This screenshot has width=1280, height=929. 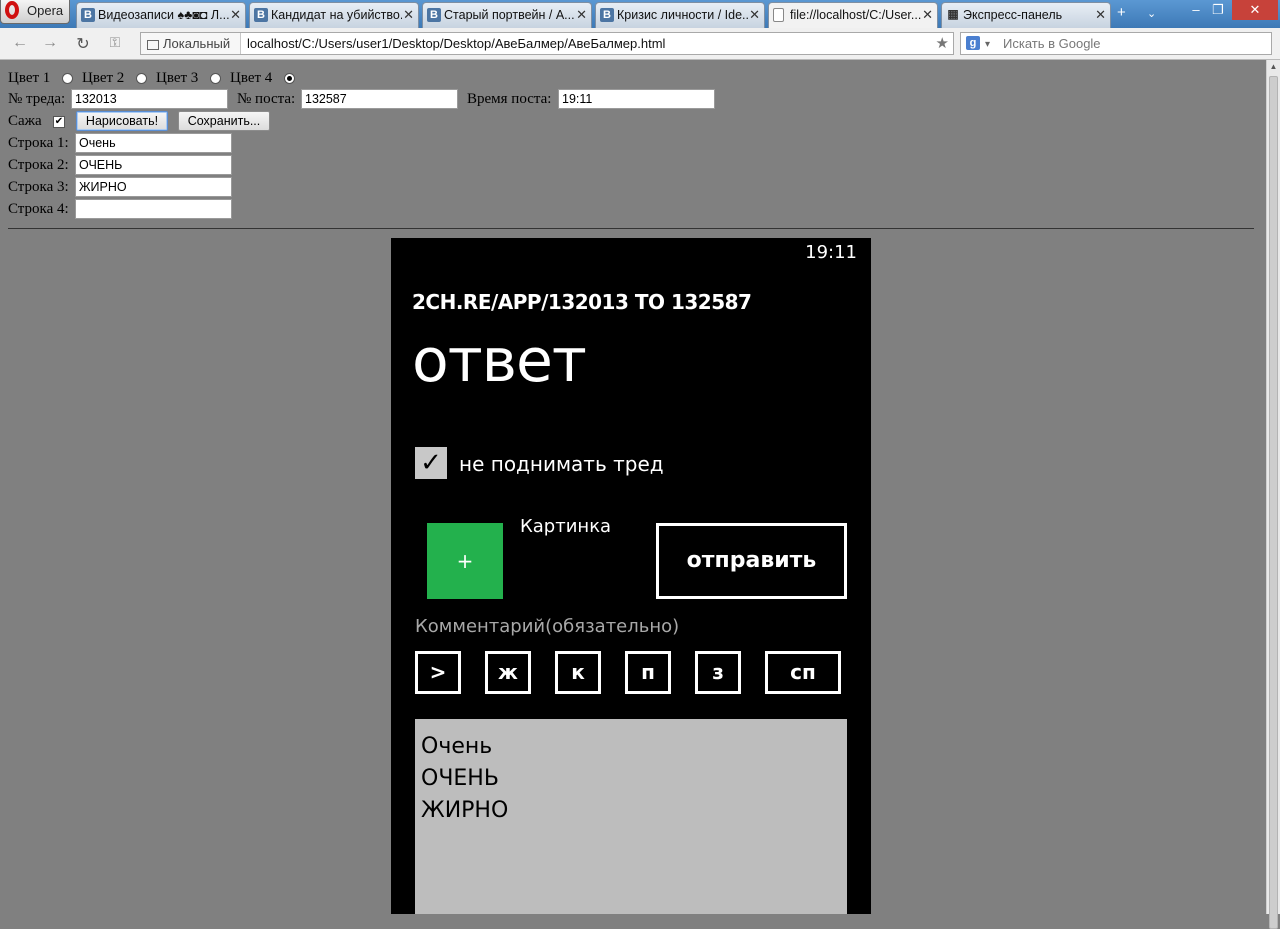 I want to click on tab-1: B Видеозаписи ♠♣◙◘ Л... ✕, so click(x=161, y=15).